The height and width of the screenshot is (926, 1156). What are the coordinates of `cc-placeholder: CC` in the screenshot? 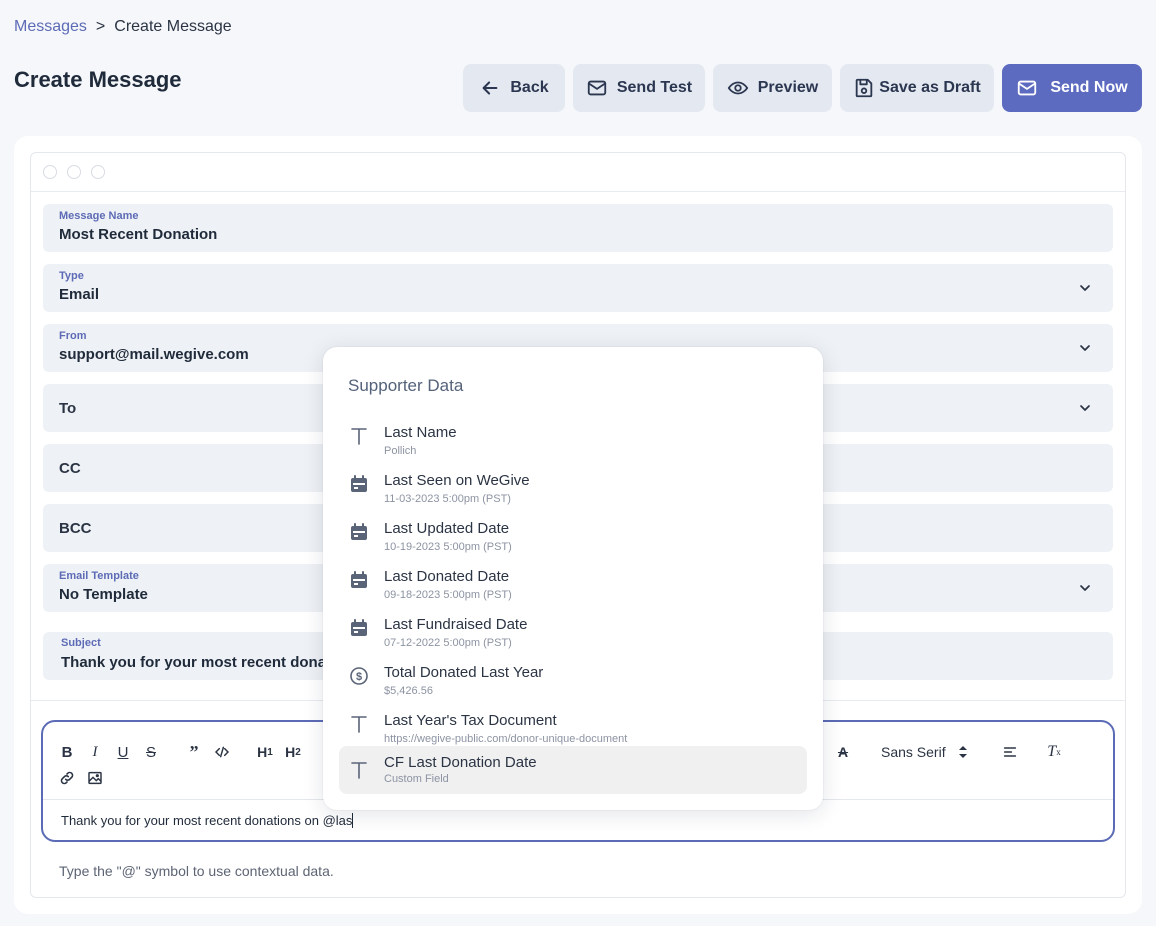 It's located at (70, 468).